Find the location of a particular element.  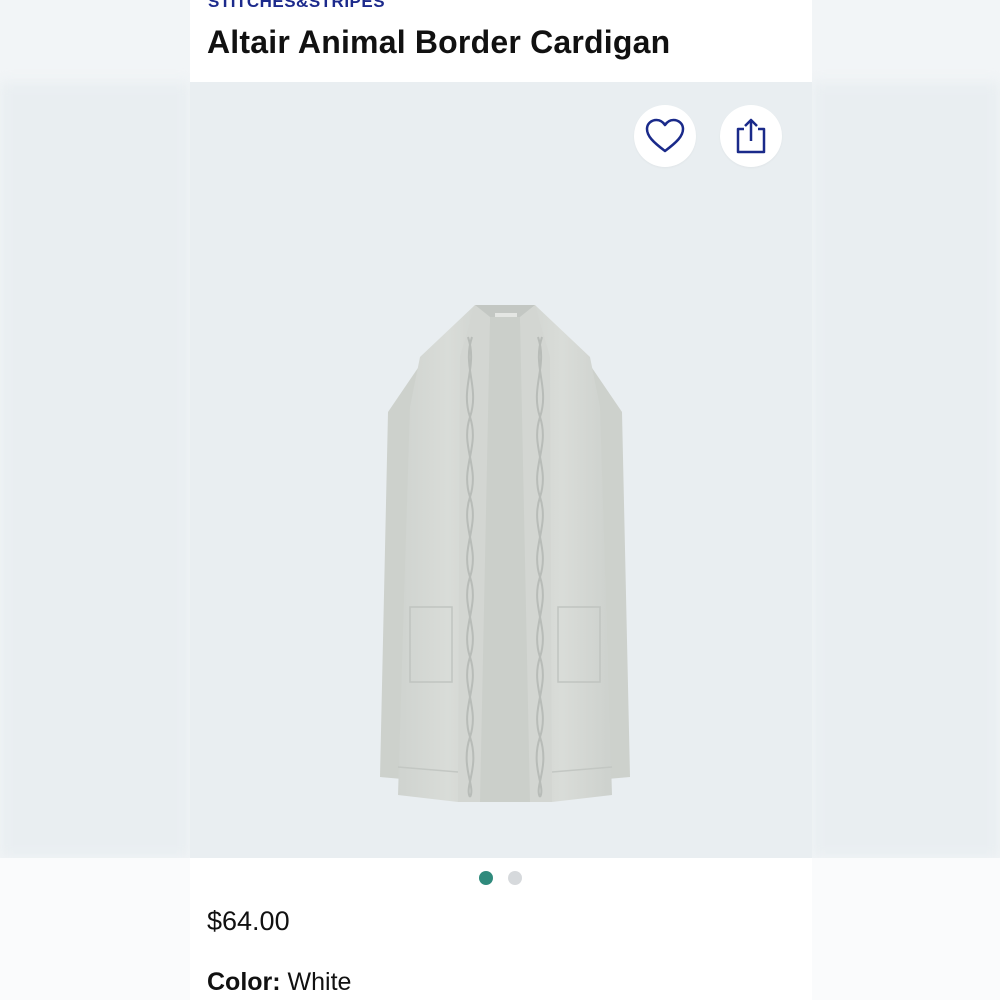

left-blurred-lower is located at coordinates (95, 929).